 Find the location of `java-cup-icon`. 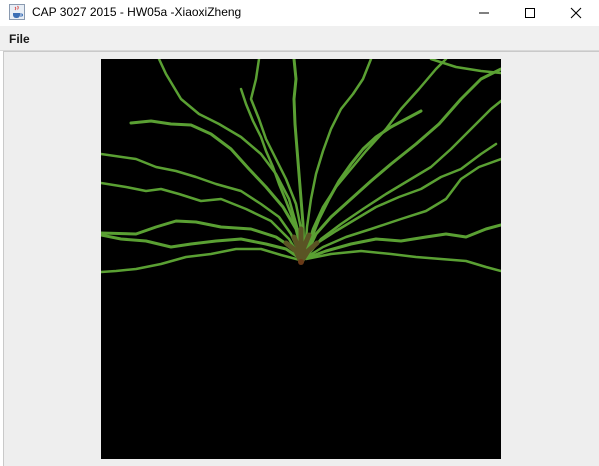

java-cup-icon is located at coordinates (17, 12).